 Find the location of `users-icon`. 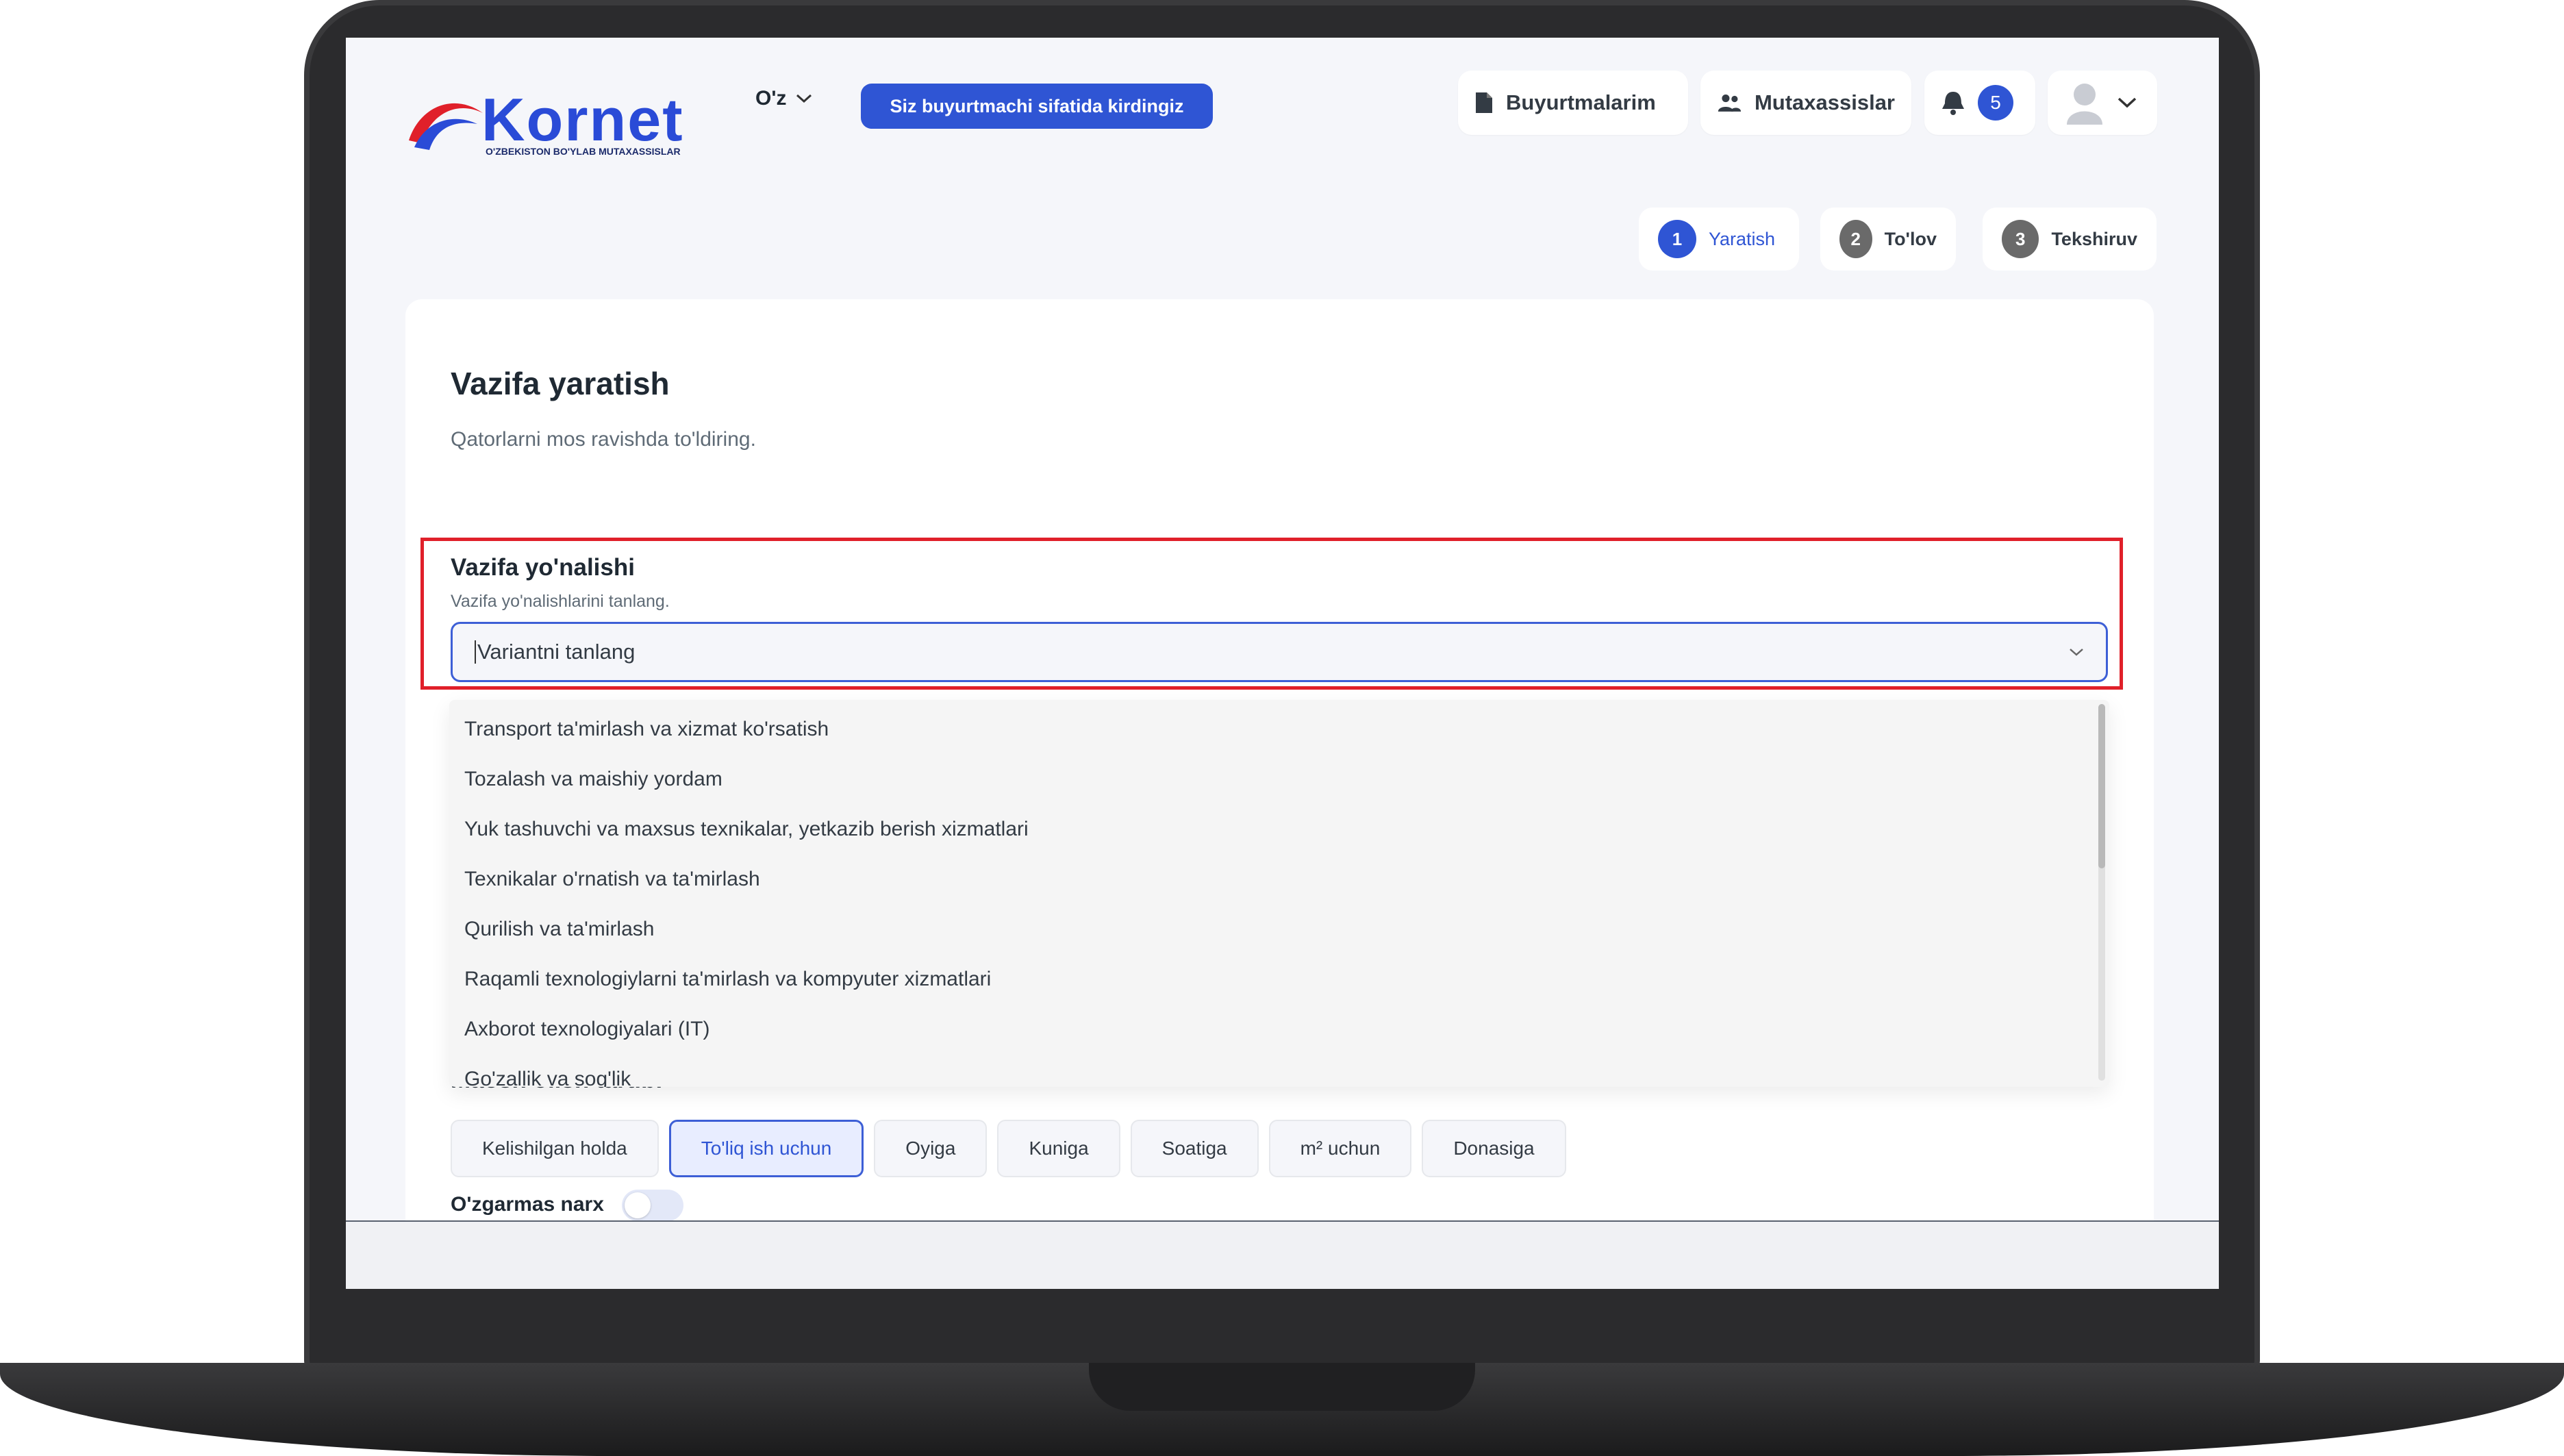

users-icon is located at coordinates (1730, 103).